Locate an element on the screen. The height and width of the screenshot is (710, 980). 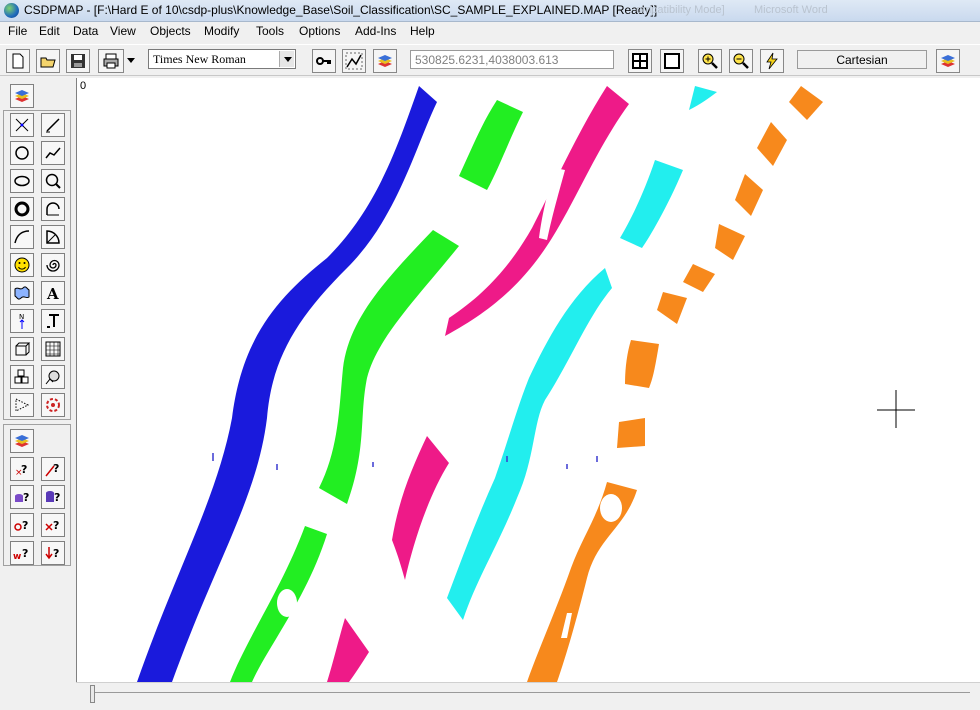
spray-tool is located at coordinates (53, 405).